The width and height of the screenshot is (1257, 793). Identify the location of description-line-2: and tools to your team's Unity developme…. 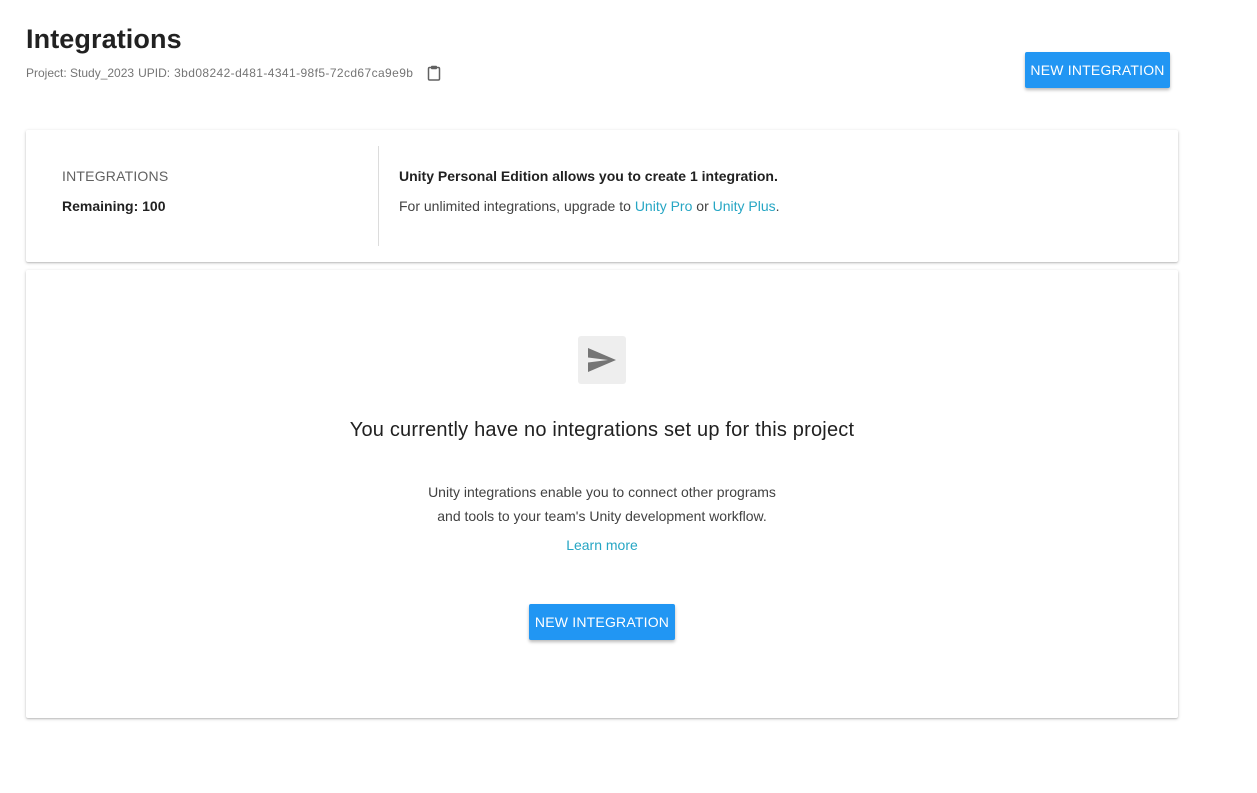
(602, 516).